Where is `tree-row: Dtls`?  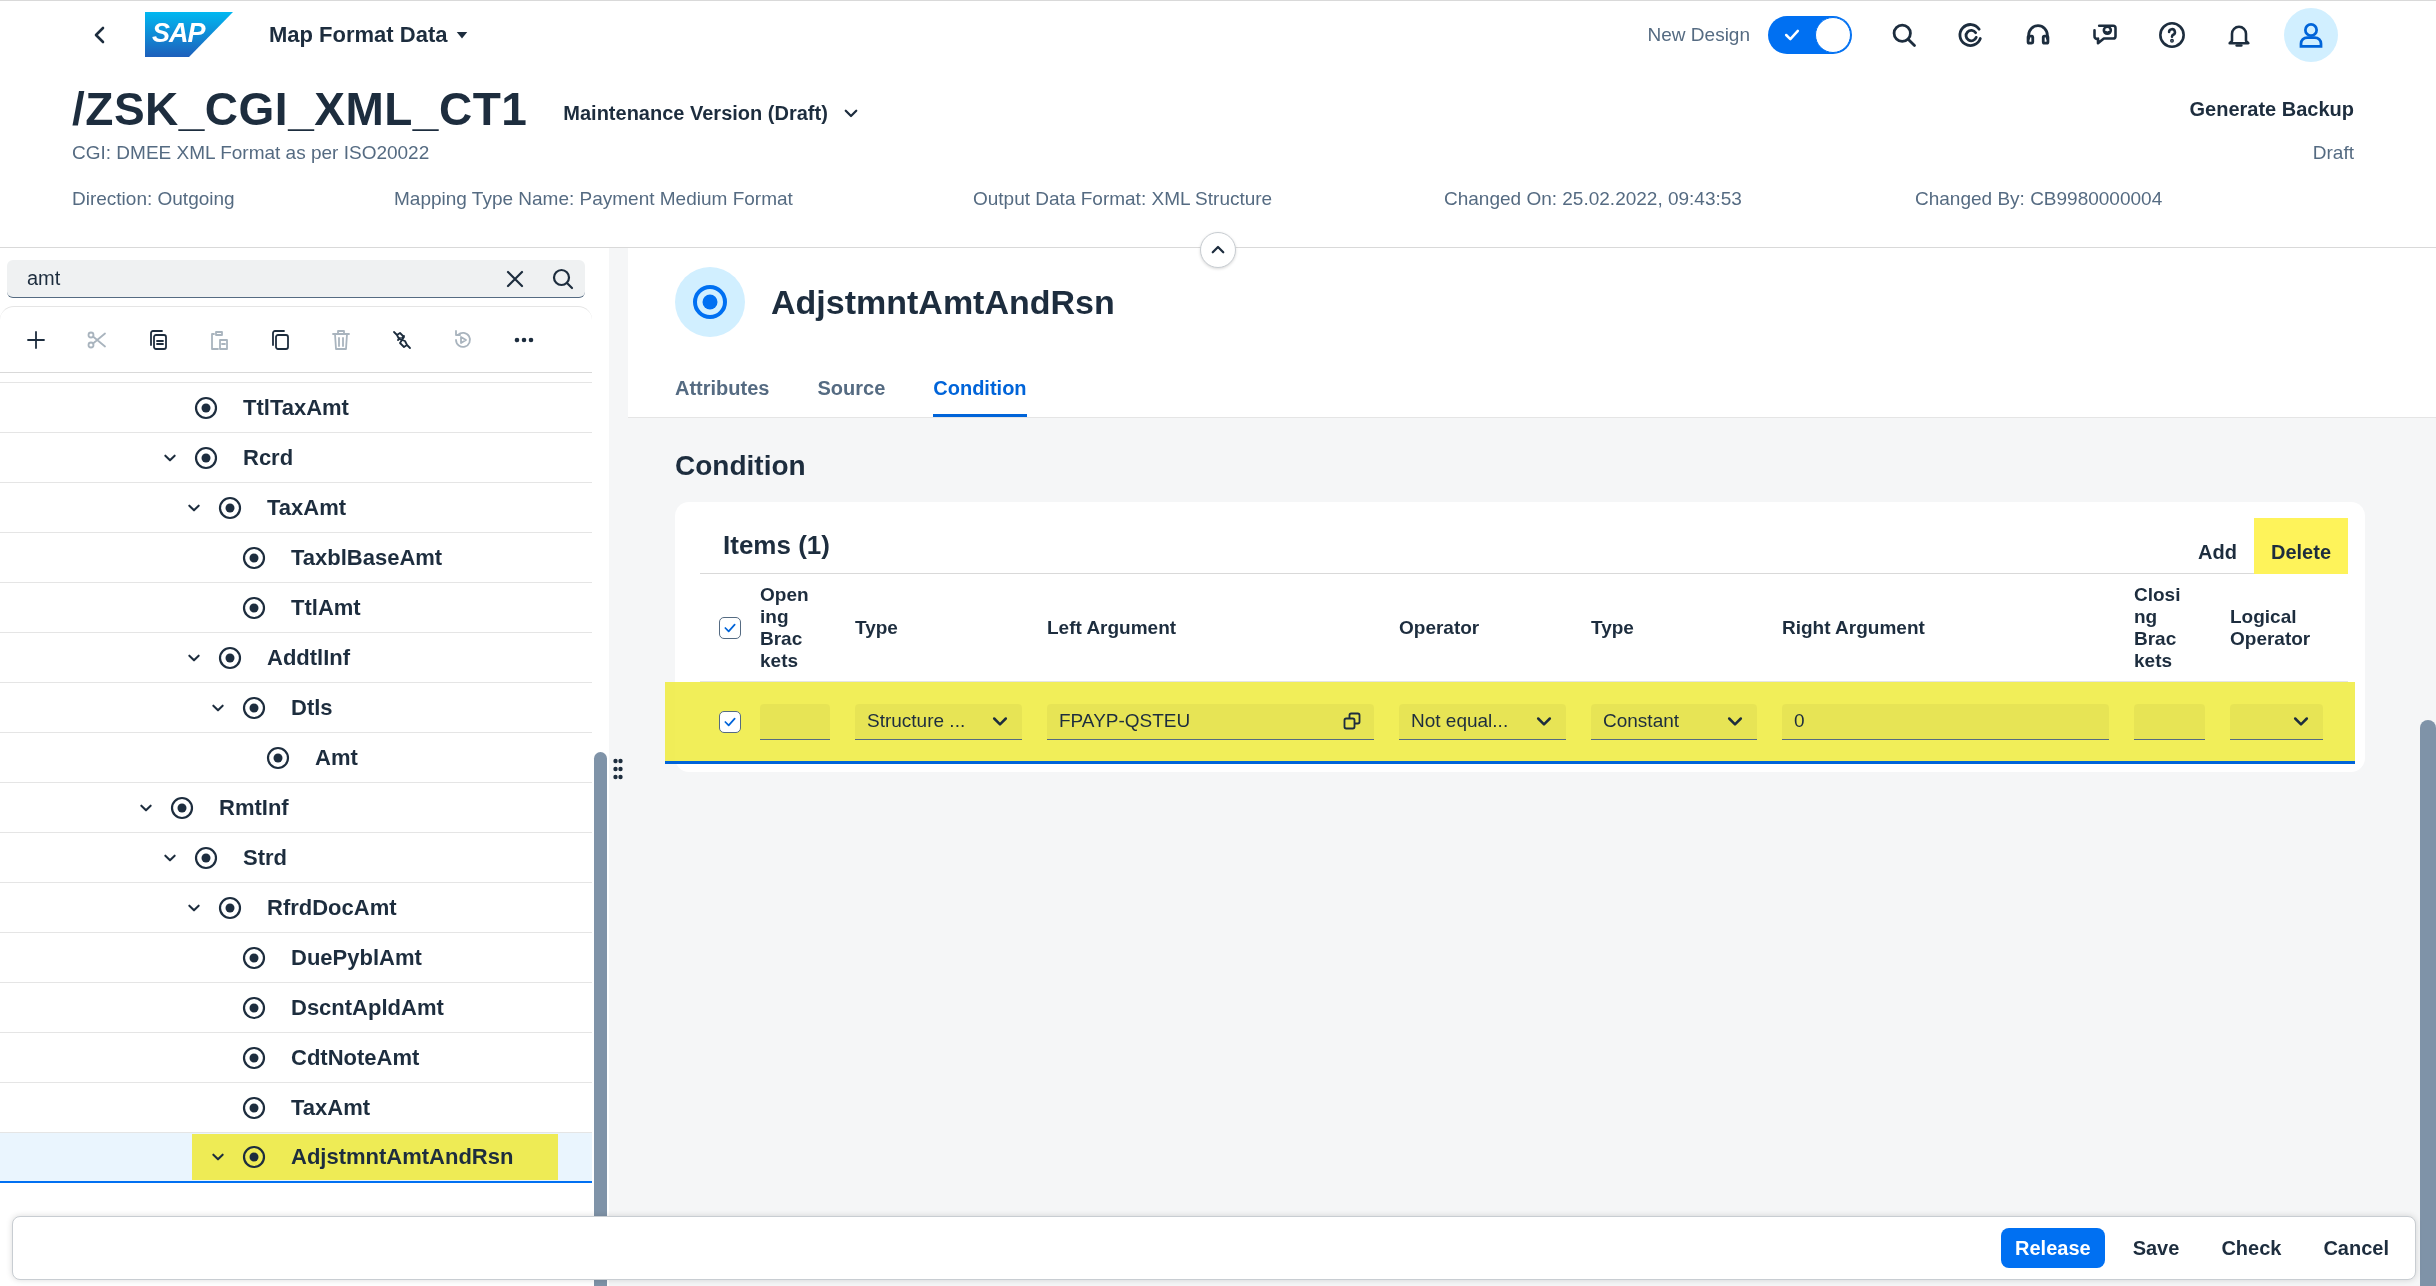
tree-row: Dtls is located at coordinates (296, 708).